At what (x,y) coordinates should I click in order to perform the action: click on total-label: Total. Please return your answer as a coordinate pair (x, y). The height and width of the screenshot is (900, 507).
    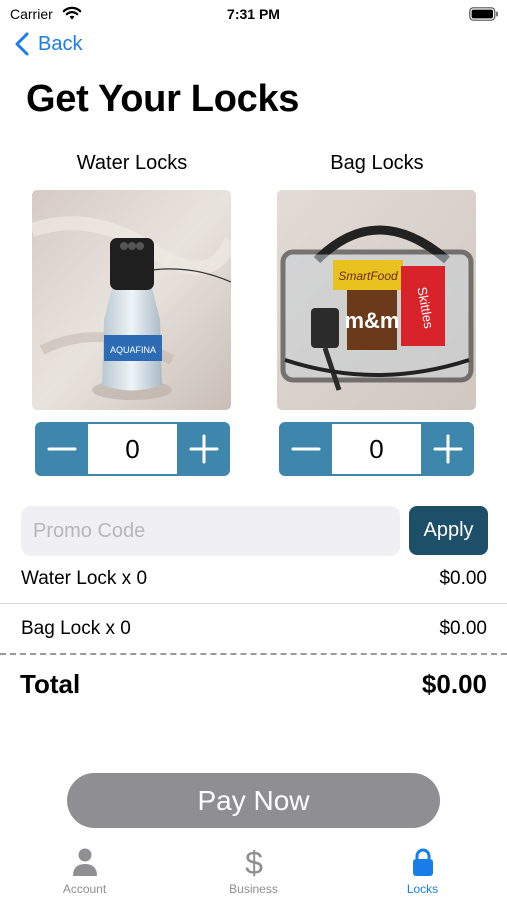
    Looking at the image, I should click on (50, 683).